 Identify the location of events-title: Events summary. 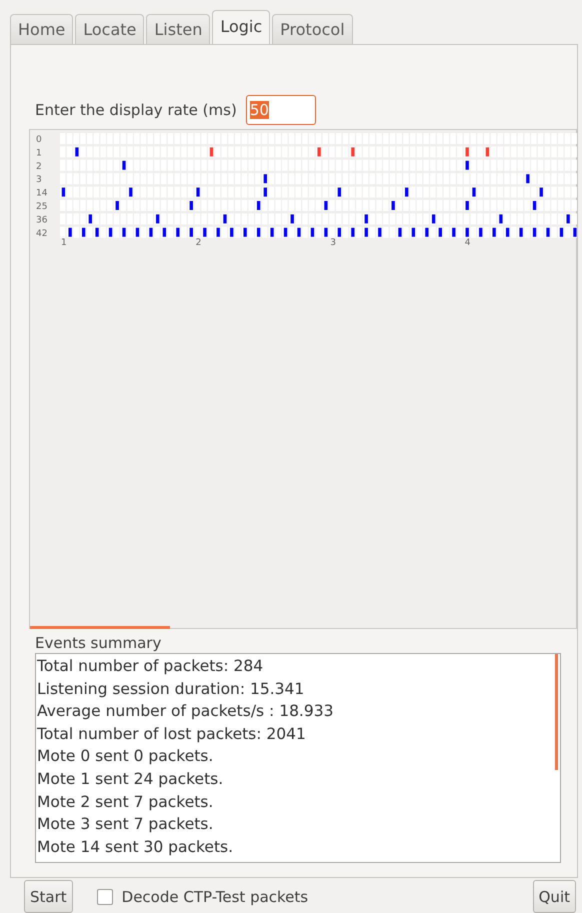
(98, 642).